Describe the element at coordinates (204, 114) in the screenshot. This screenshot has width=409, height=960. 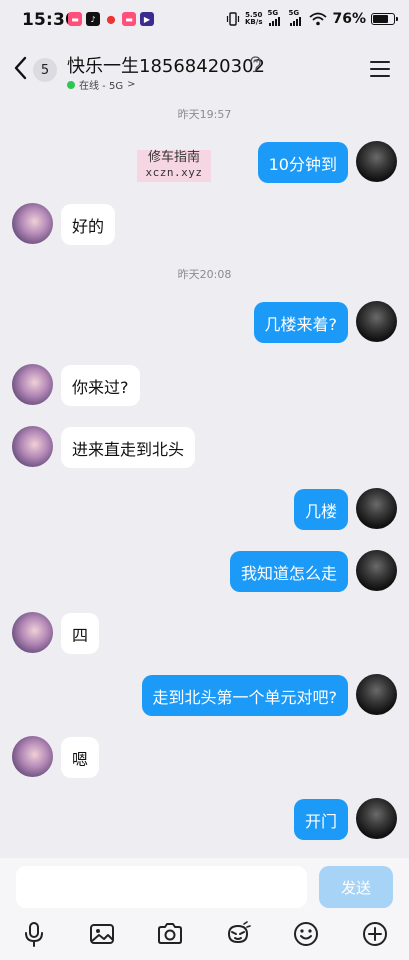
I see `timestamp-separator: 昨天19:57` at that location.